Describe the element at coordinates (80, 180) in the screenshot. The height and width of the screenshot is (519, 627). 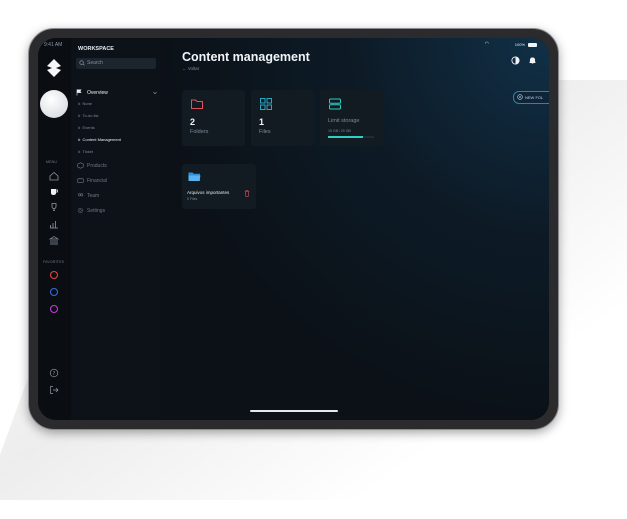
I see `wallet-icon` at that location.